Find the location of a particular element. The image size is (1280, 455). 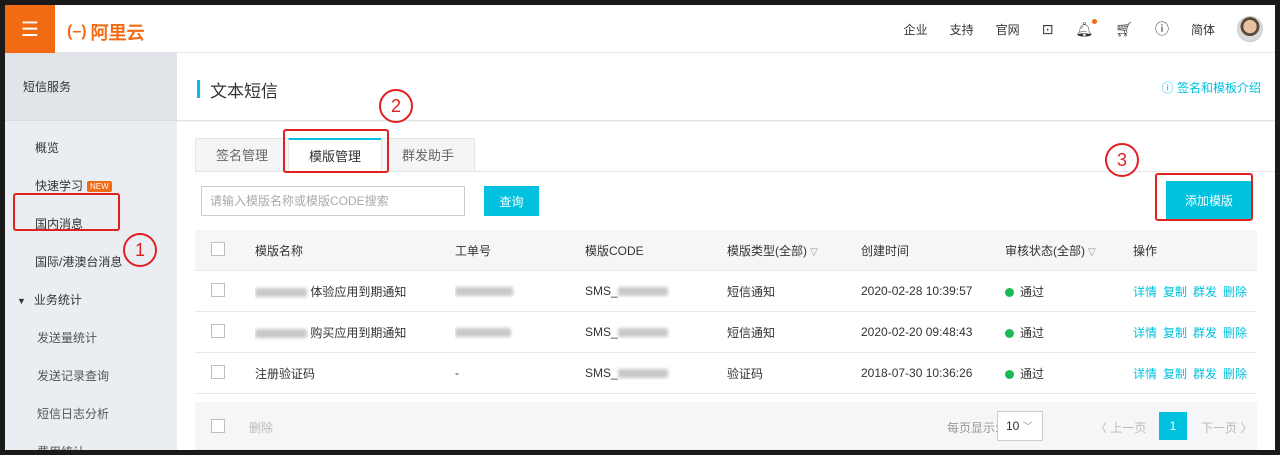

annotation-marker-3: 3 is located at coordinates (1122, 160).